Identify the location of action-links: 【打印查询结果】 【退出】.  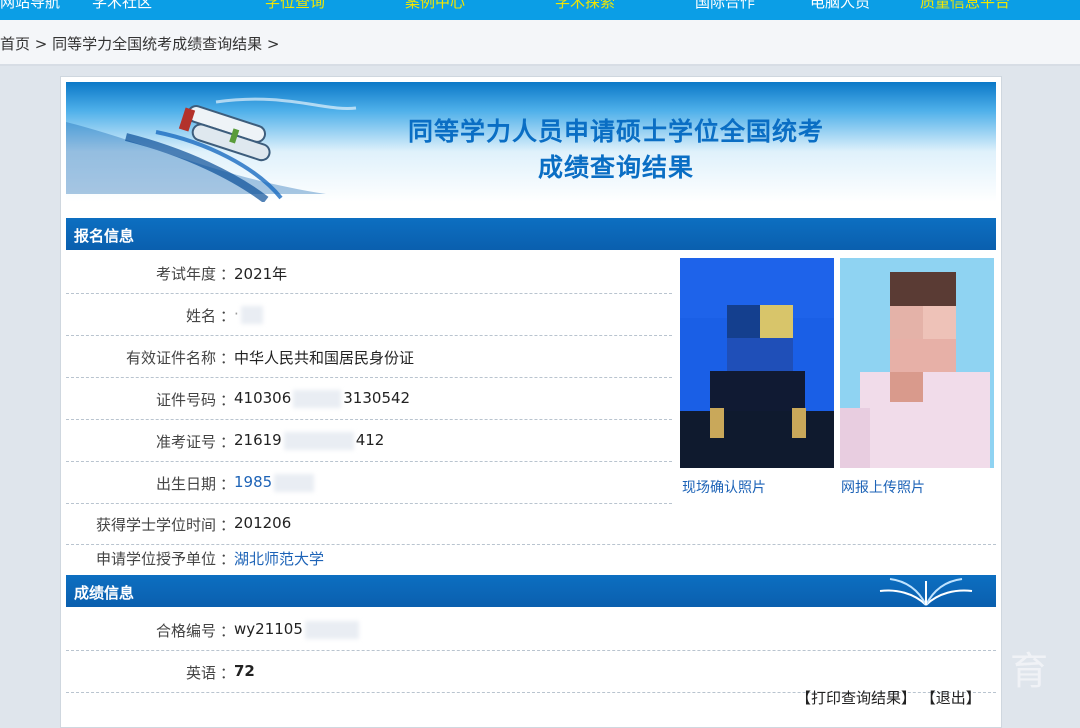
(888, 697).